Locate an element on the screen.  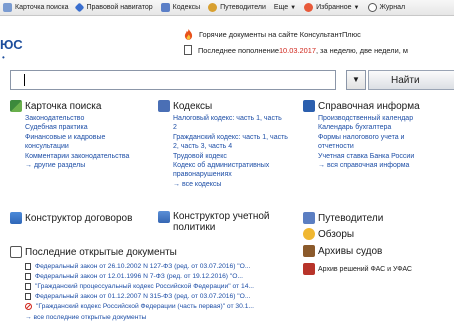
link-tax-code: Налоговый кодекс: часть 1, часть 2 is located at coordinates (228, 123).